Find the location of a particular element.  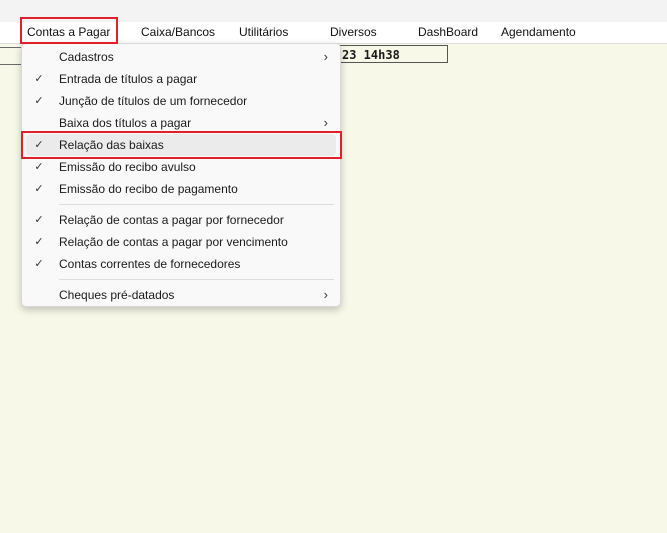

menu-agendamento: Agendamento is located at coordinates (538, 32).